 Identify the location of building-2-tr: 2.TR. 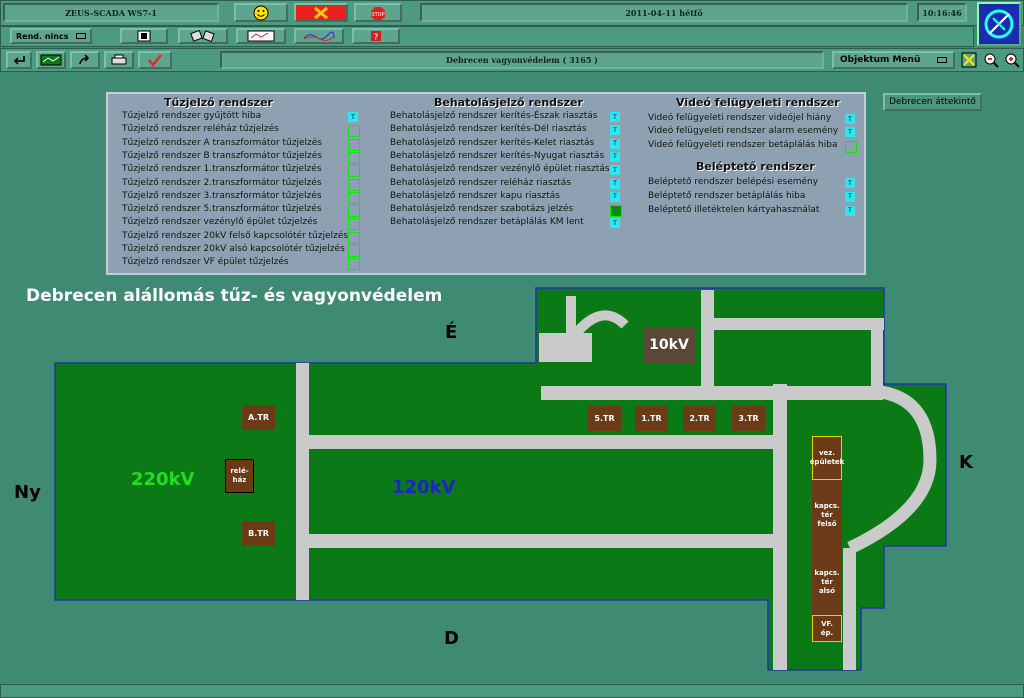
(699, 418).